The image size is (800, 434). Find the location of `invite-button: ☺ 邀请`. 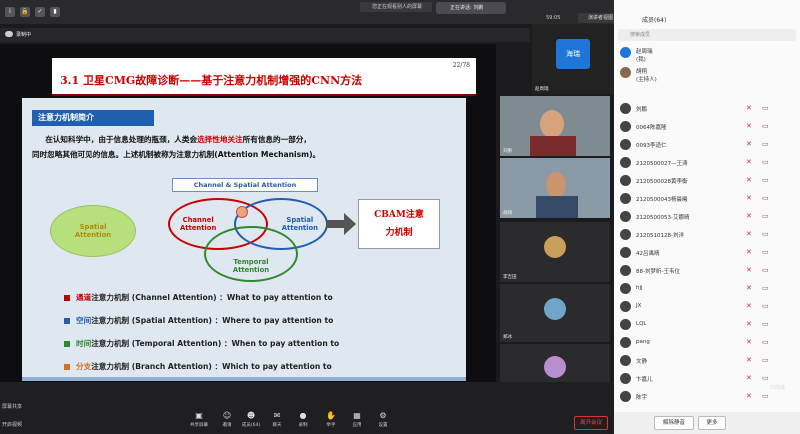

invite-button: ☺ 邀请 is located at coordinates (227, 422).